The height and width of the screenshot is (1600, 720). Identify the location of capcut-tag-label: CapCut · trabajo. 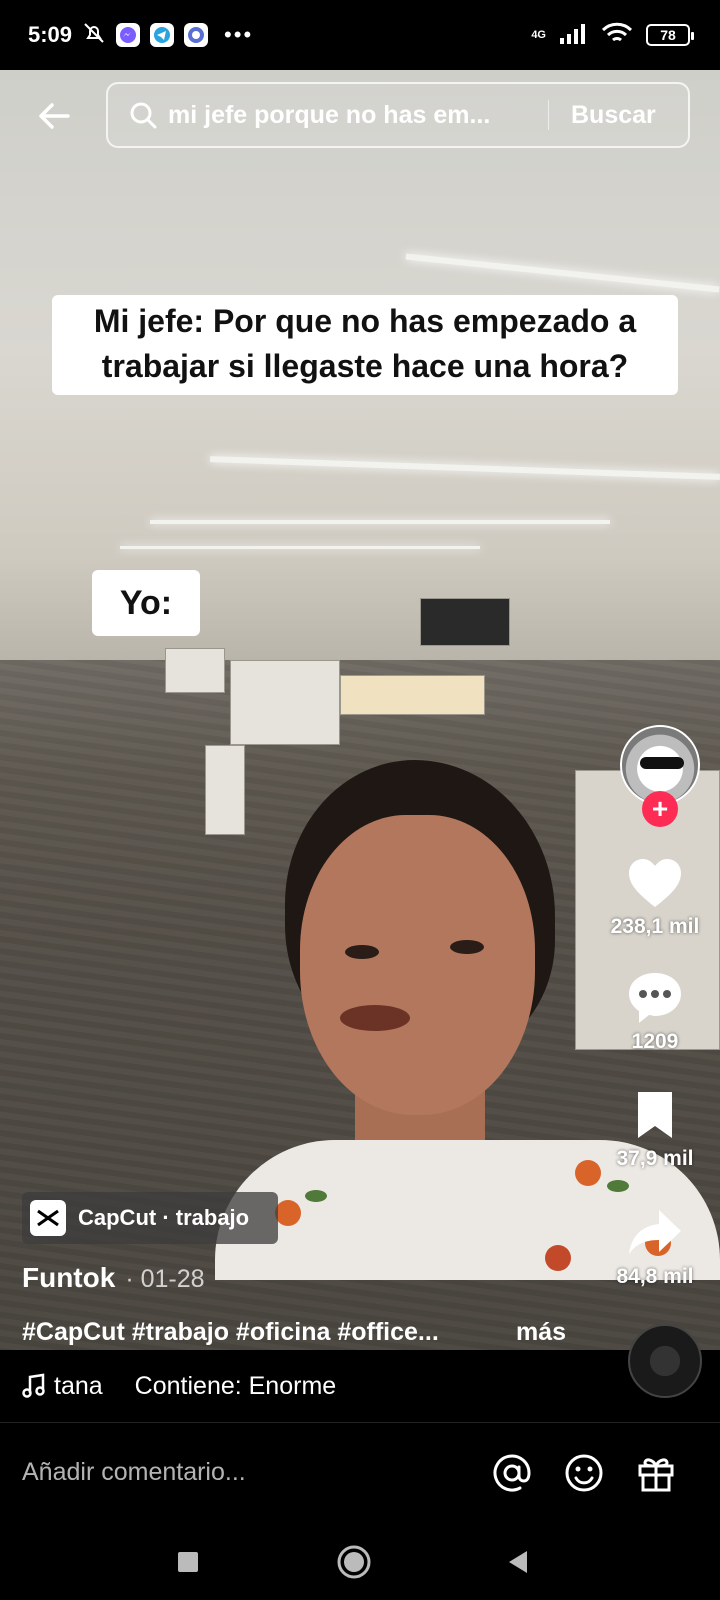
(164, 1217).